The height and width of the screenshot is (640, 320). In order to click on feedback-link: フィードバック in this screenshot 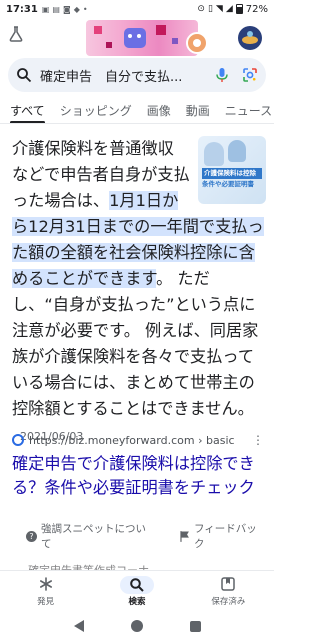, I will do `click(230, 536)`.